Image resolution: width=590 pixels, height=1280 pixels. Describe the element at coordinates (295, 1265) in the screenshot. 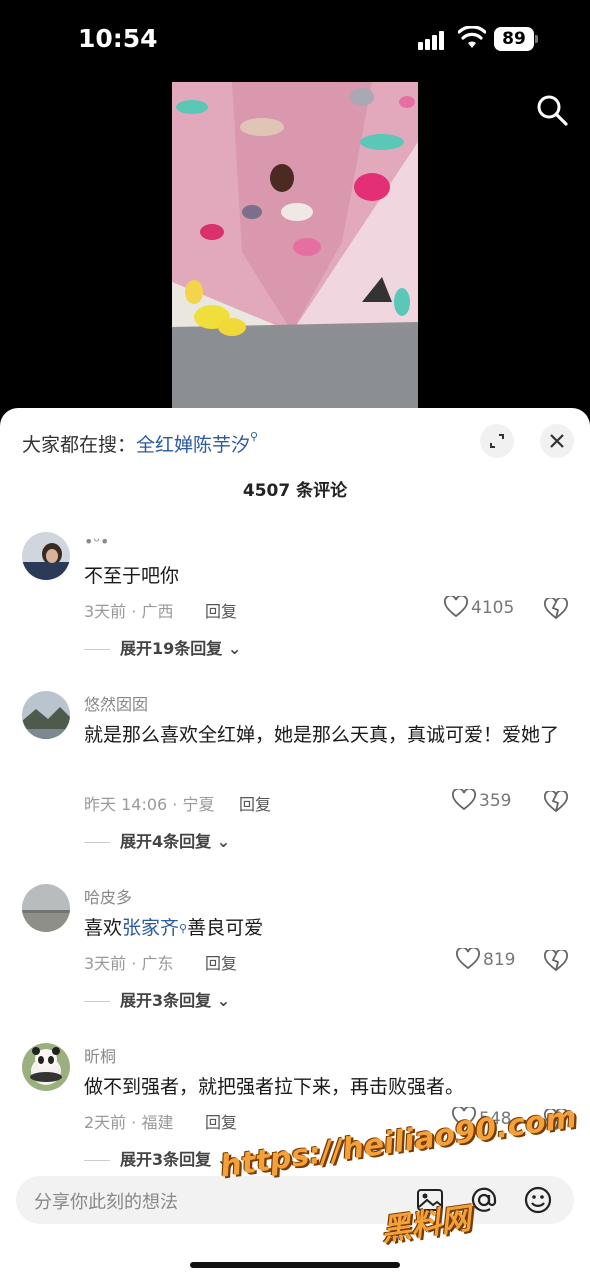

I see `home-indicator` at that location.